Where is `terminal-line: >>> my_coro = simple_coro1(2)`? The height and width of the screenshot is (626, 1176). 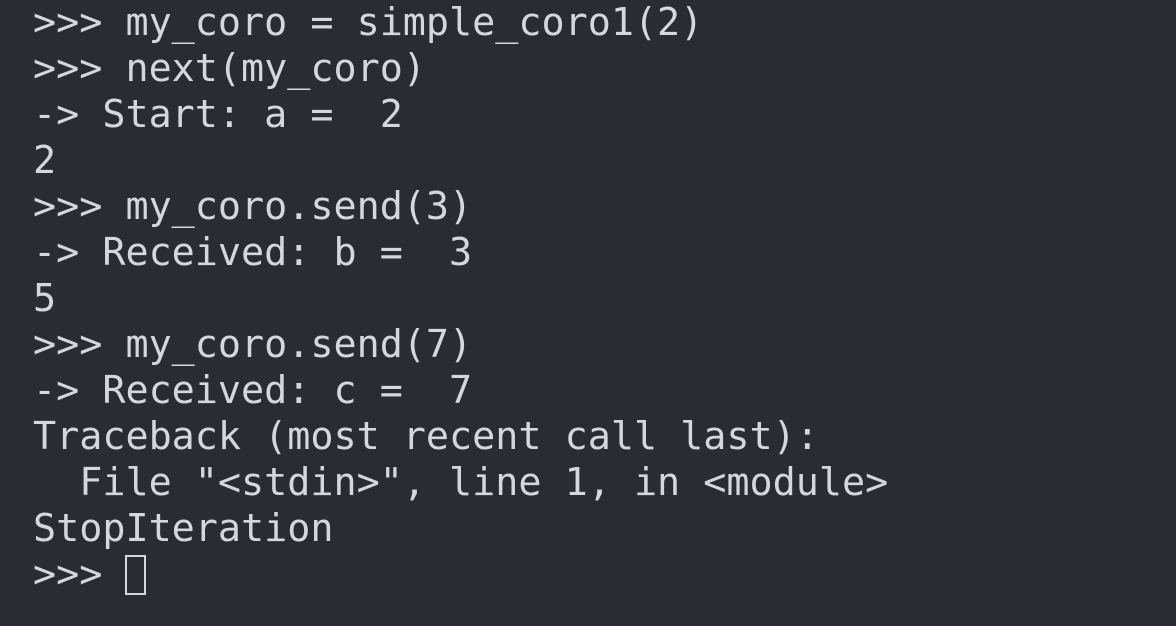 terminal-line: >>> my_coro = simple_coro1(2) is located at coordinates (368, 22).